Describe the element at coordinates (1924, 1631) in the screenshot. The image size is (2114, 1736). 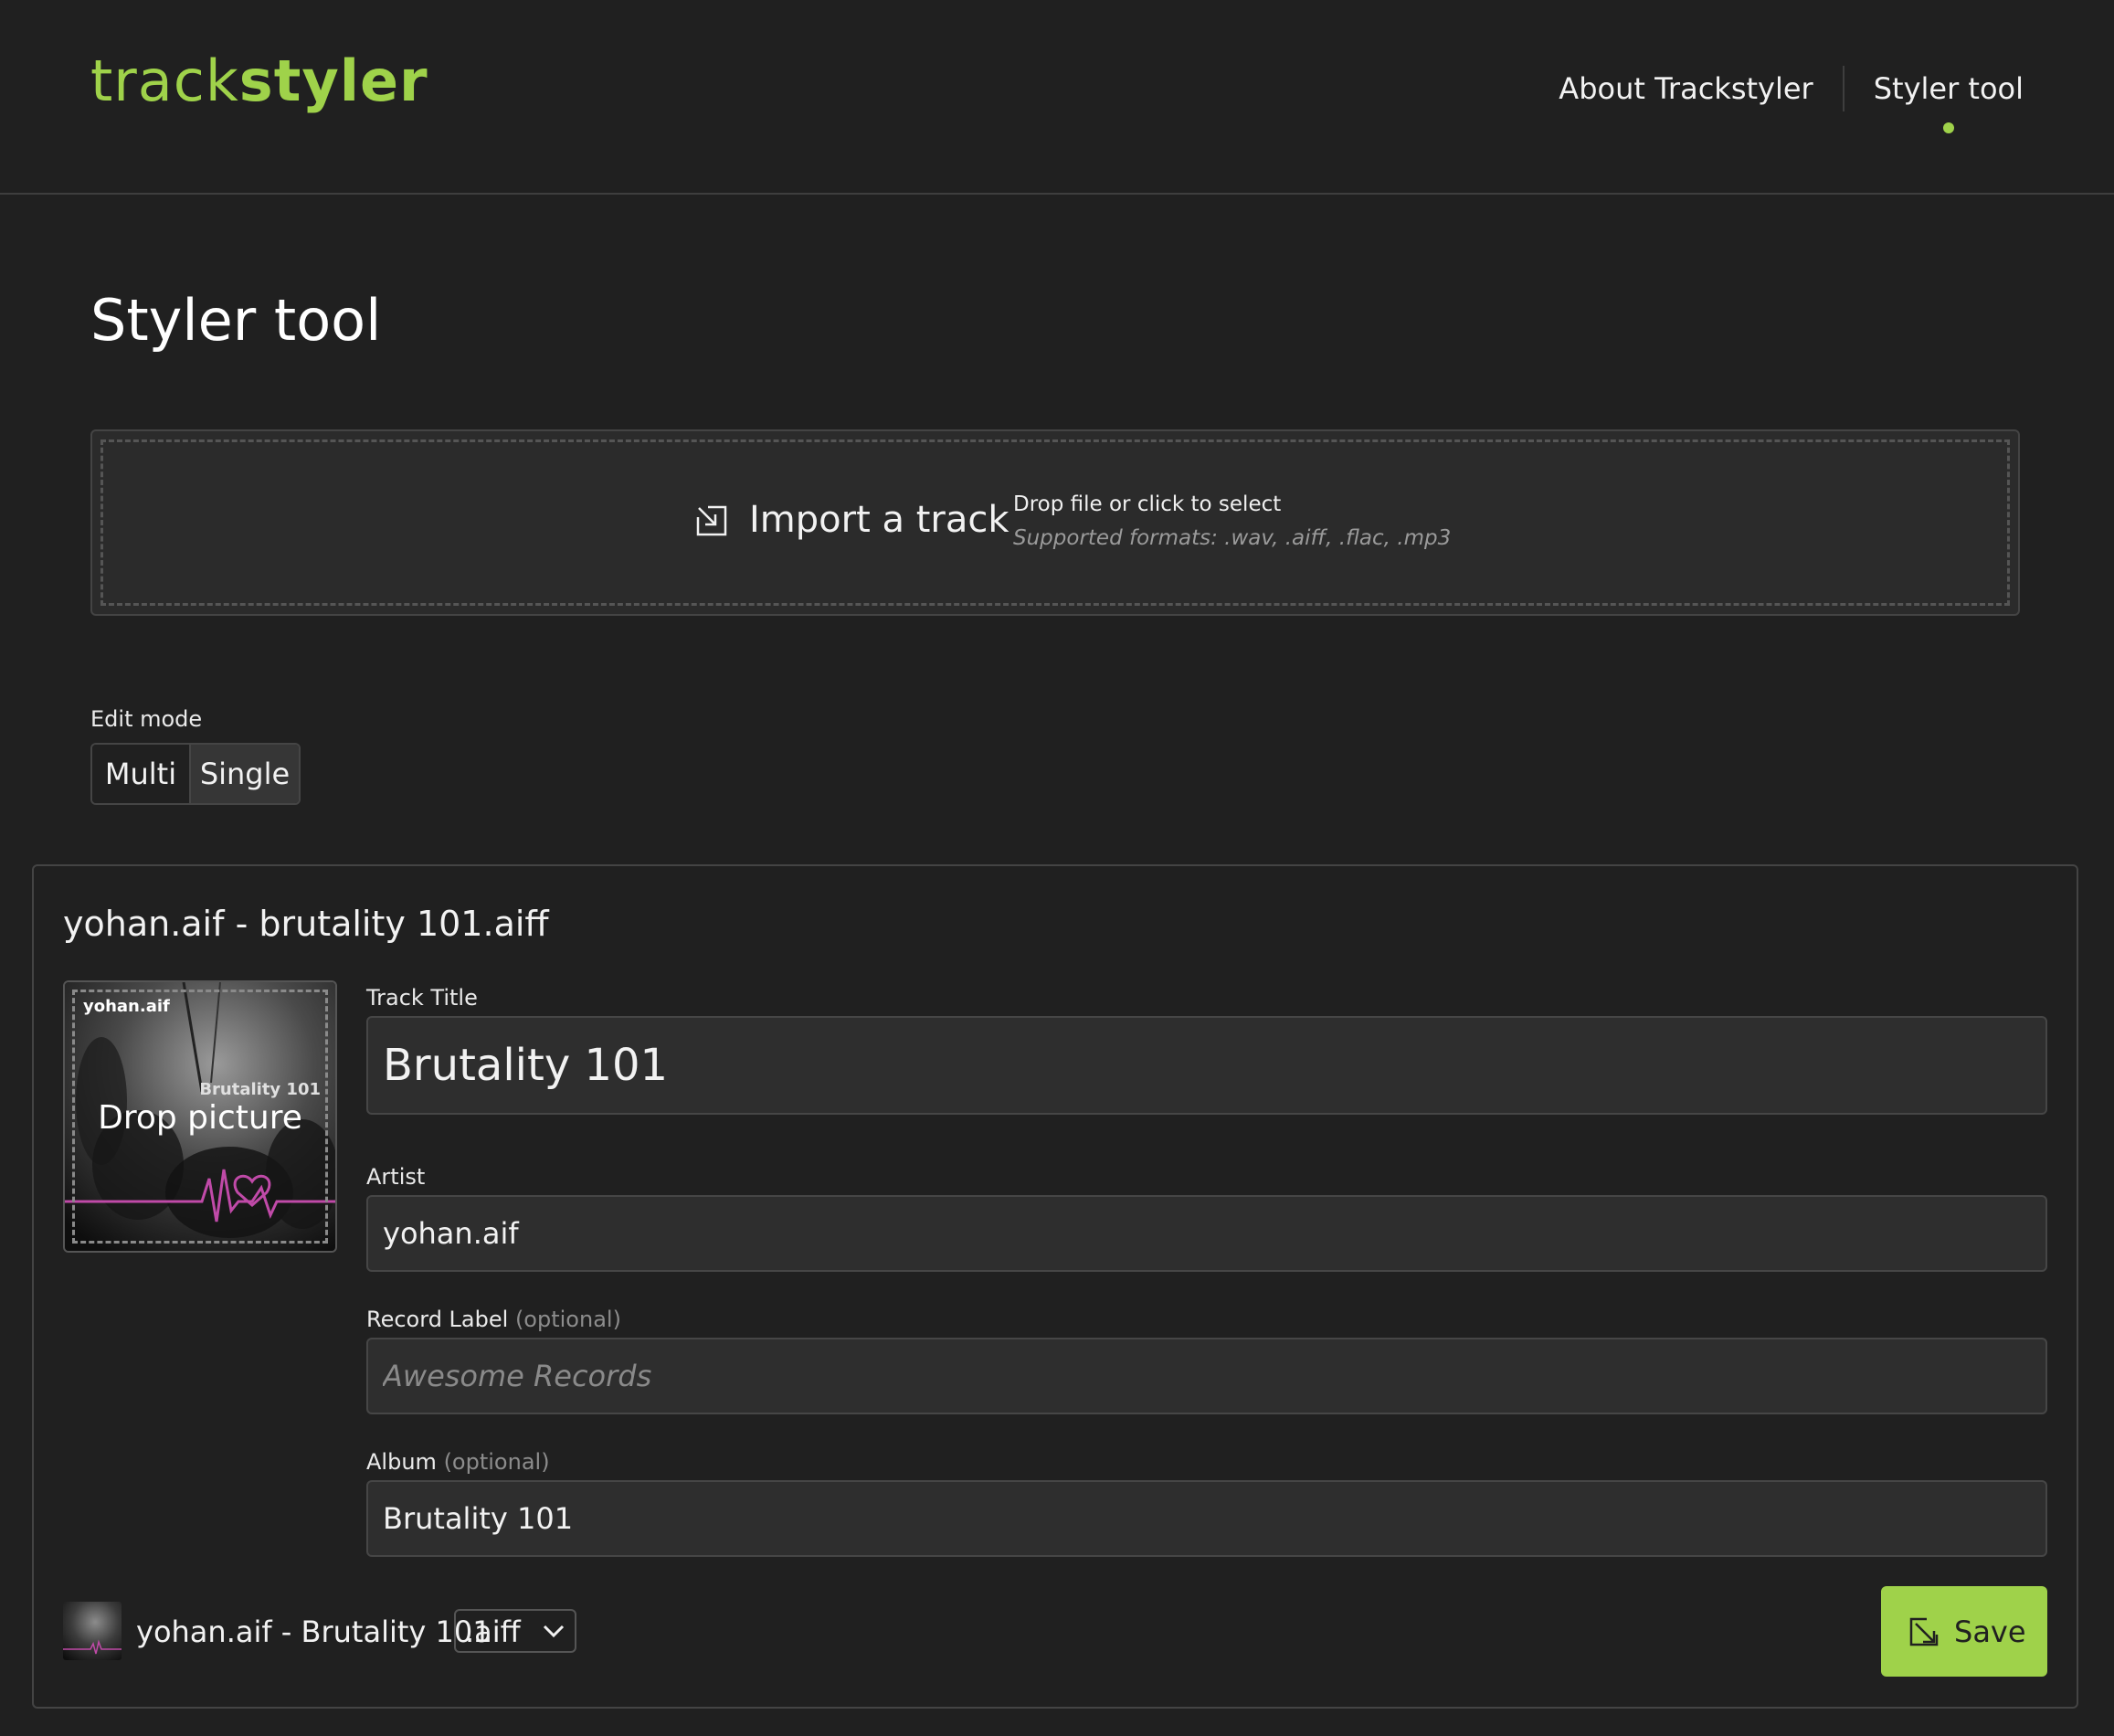
I see `save-icon` at that location.